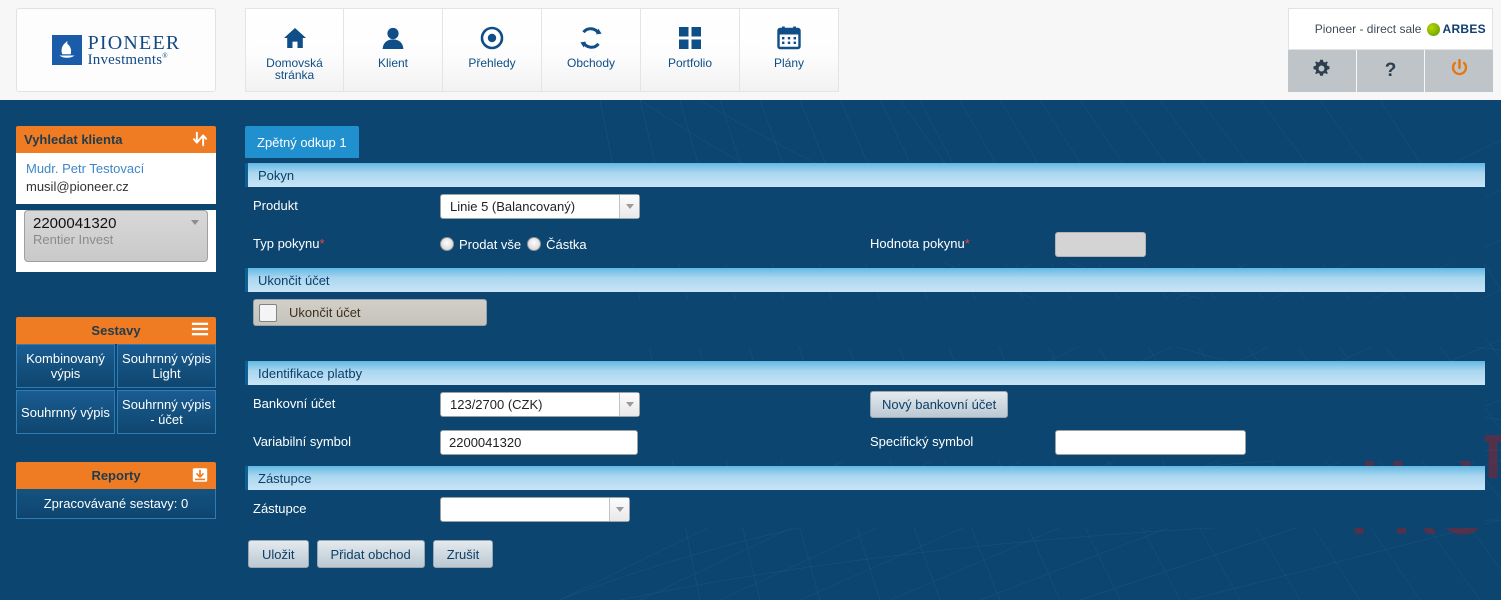  What do you see at coordinates (535, 509) in the screenshot?
I see `zastupce-select` at bounding box center [535, 509].